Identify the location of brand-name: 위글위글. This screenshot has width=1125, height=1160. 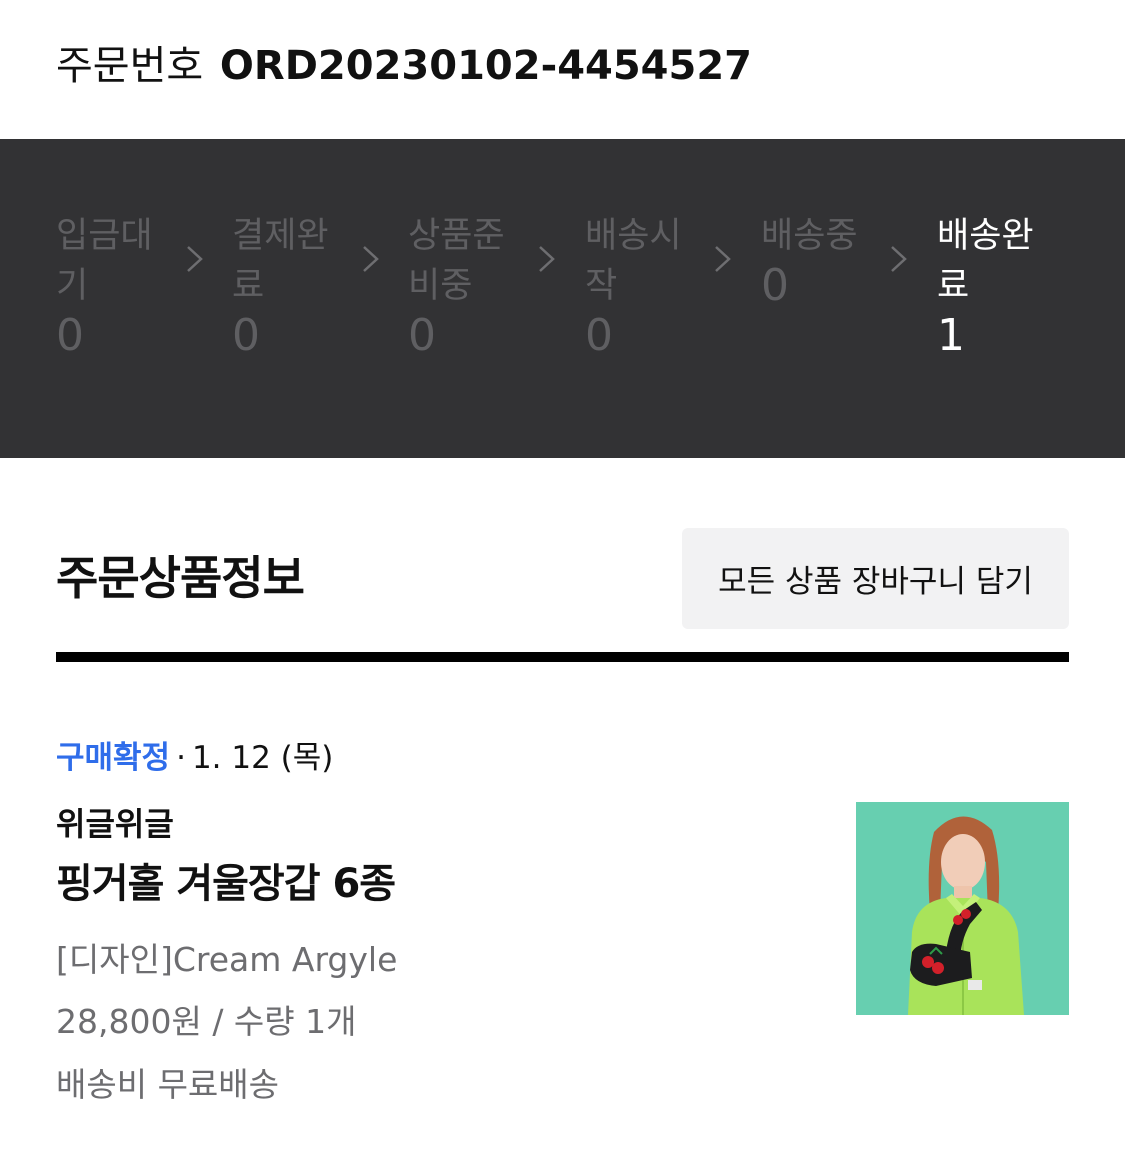
(115, 824).